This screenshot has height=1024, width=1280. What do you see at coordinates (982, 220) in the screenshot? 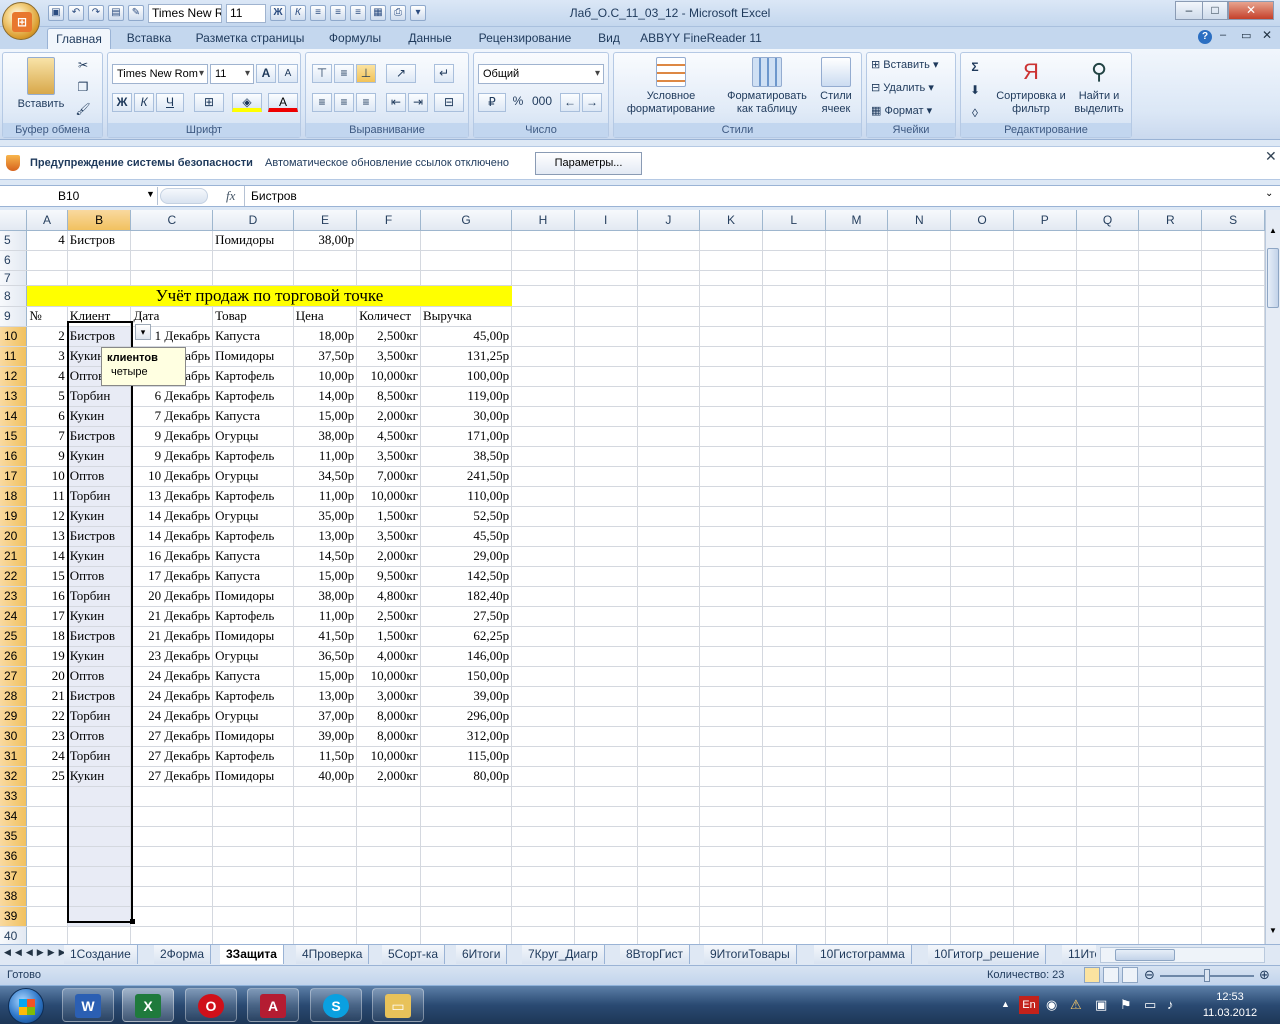
I see `column-header-o: O` at bounding box center [982, 220].